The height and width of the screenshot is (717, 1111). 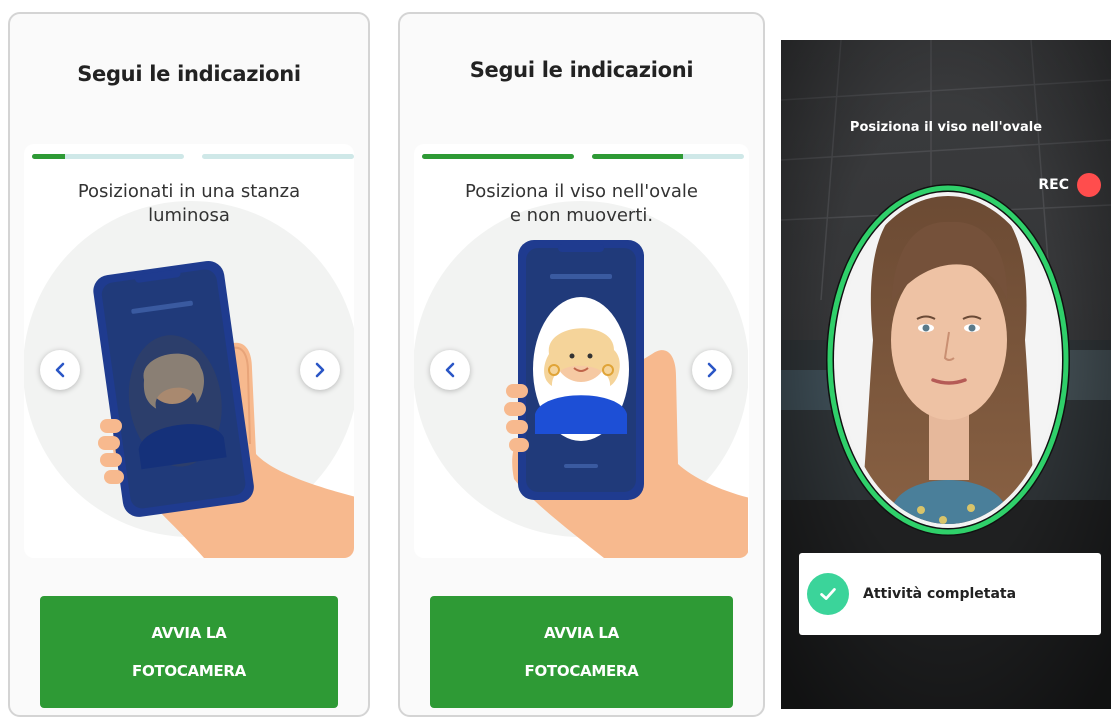 I want to click on recording-indicator: REC, so click(x=1069, y=185).